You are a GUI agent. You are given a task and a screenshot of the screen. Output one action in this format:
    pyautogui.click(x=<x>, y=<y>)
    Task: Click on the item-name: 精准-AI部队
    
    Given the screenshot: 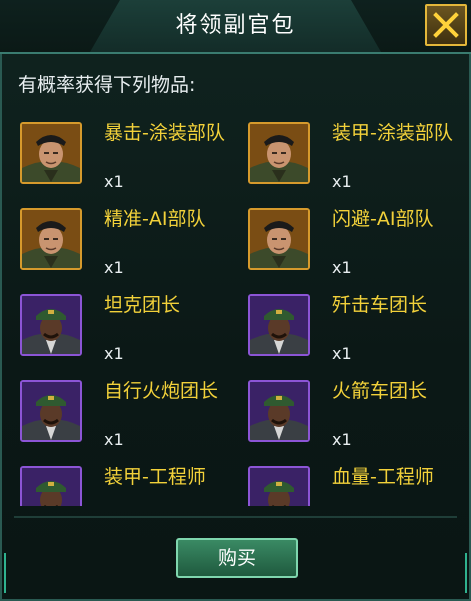 What is the action you would take?
    pyautogui.click(x=155, y=219)
    